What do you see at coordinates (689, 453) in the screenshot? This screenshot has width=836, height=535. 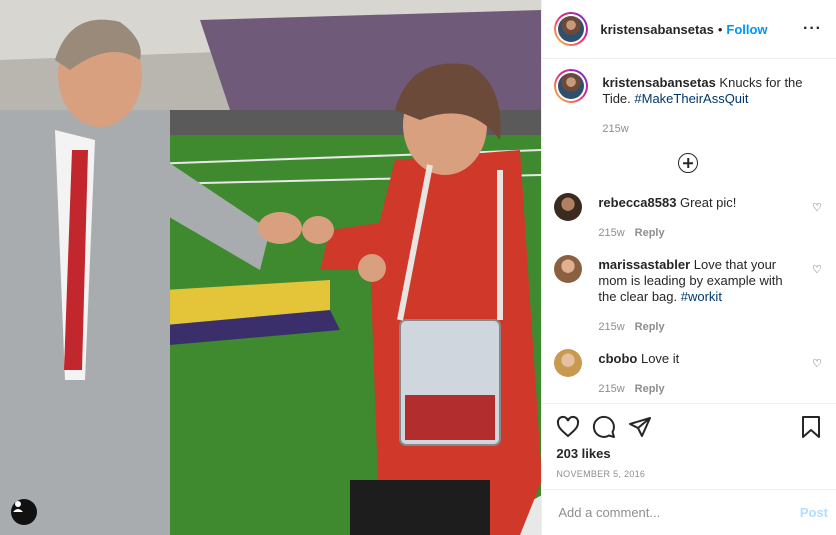 I see `likes-count: 203 likes` at bounding box center [689, 453].